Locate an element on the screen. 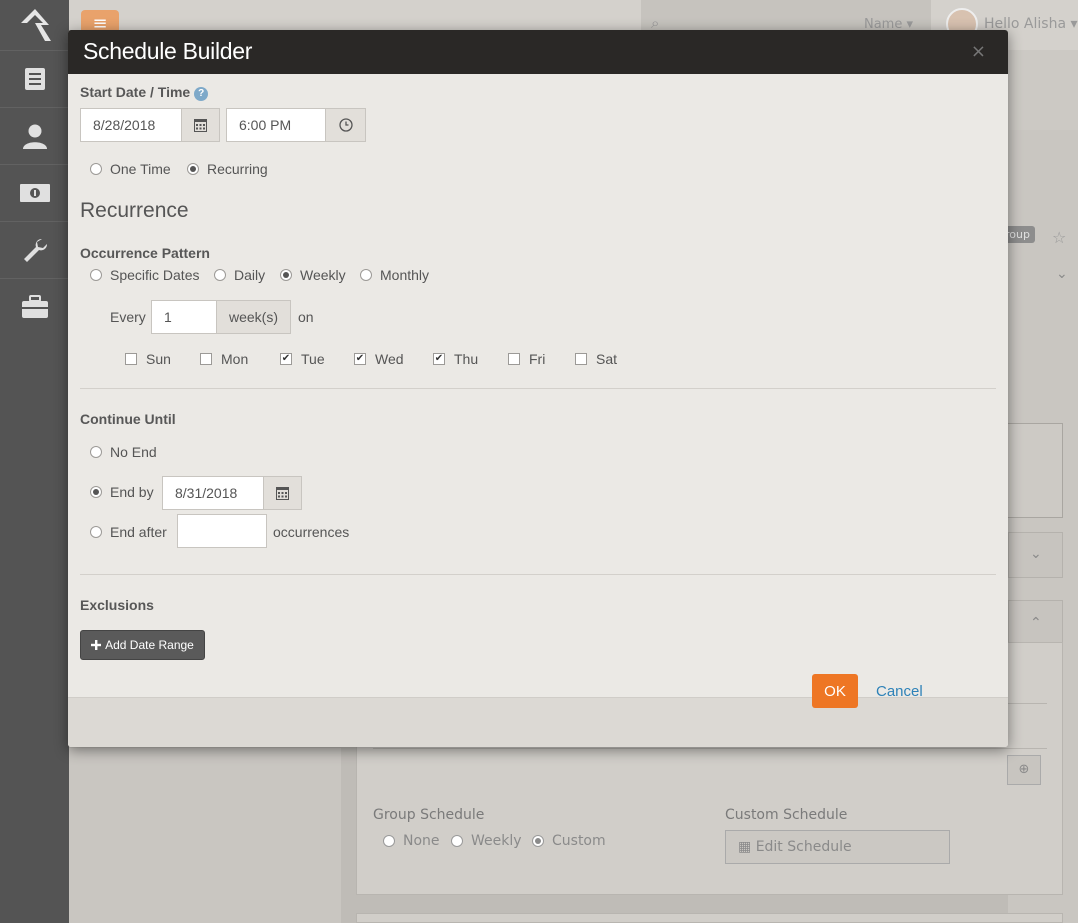 The height and width of the screenshot is (923, 1078). end-after-radio: End after is located at coordinates (128, 532).